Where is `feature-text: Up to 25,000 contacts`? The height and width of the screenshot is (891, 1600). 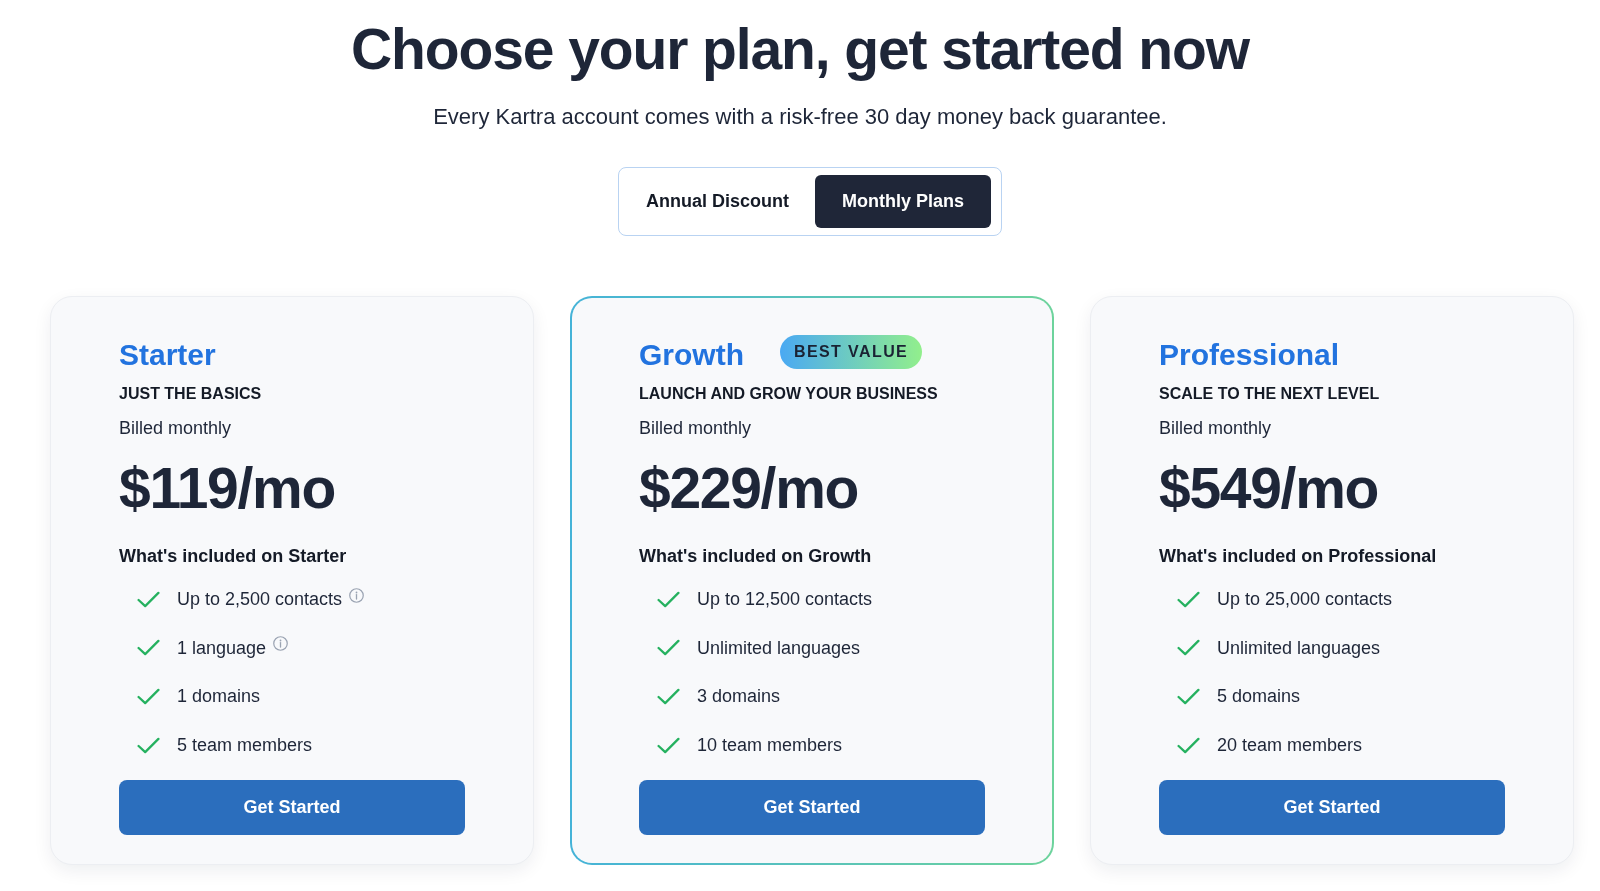
feature-text: Up to 25,000 contacts is located at coordinates (1305, 600).